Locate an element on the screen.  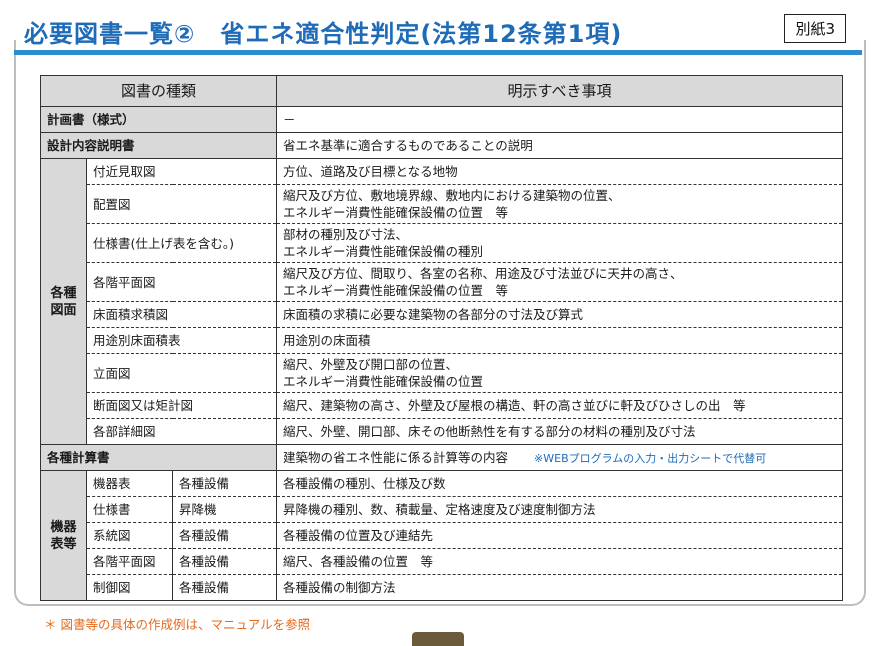
table-row: 系統図 各種設備 各種設備の位置及び連結先 is located at coordinates (442, 535).